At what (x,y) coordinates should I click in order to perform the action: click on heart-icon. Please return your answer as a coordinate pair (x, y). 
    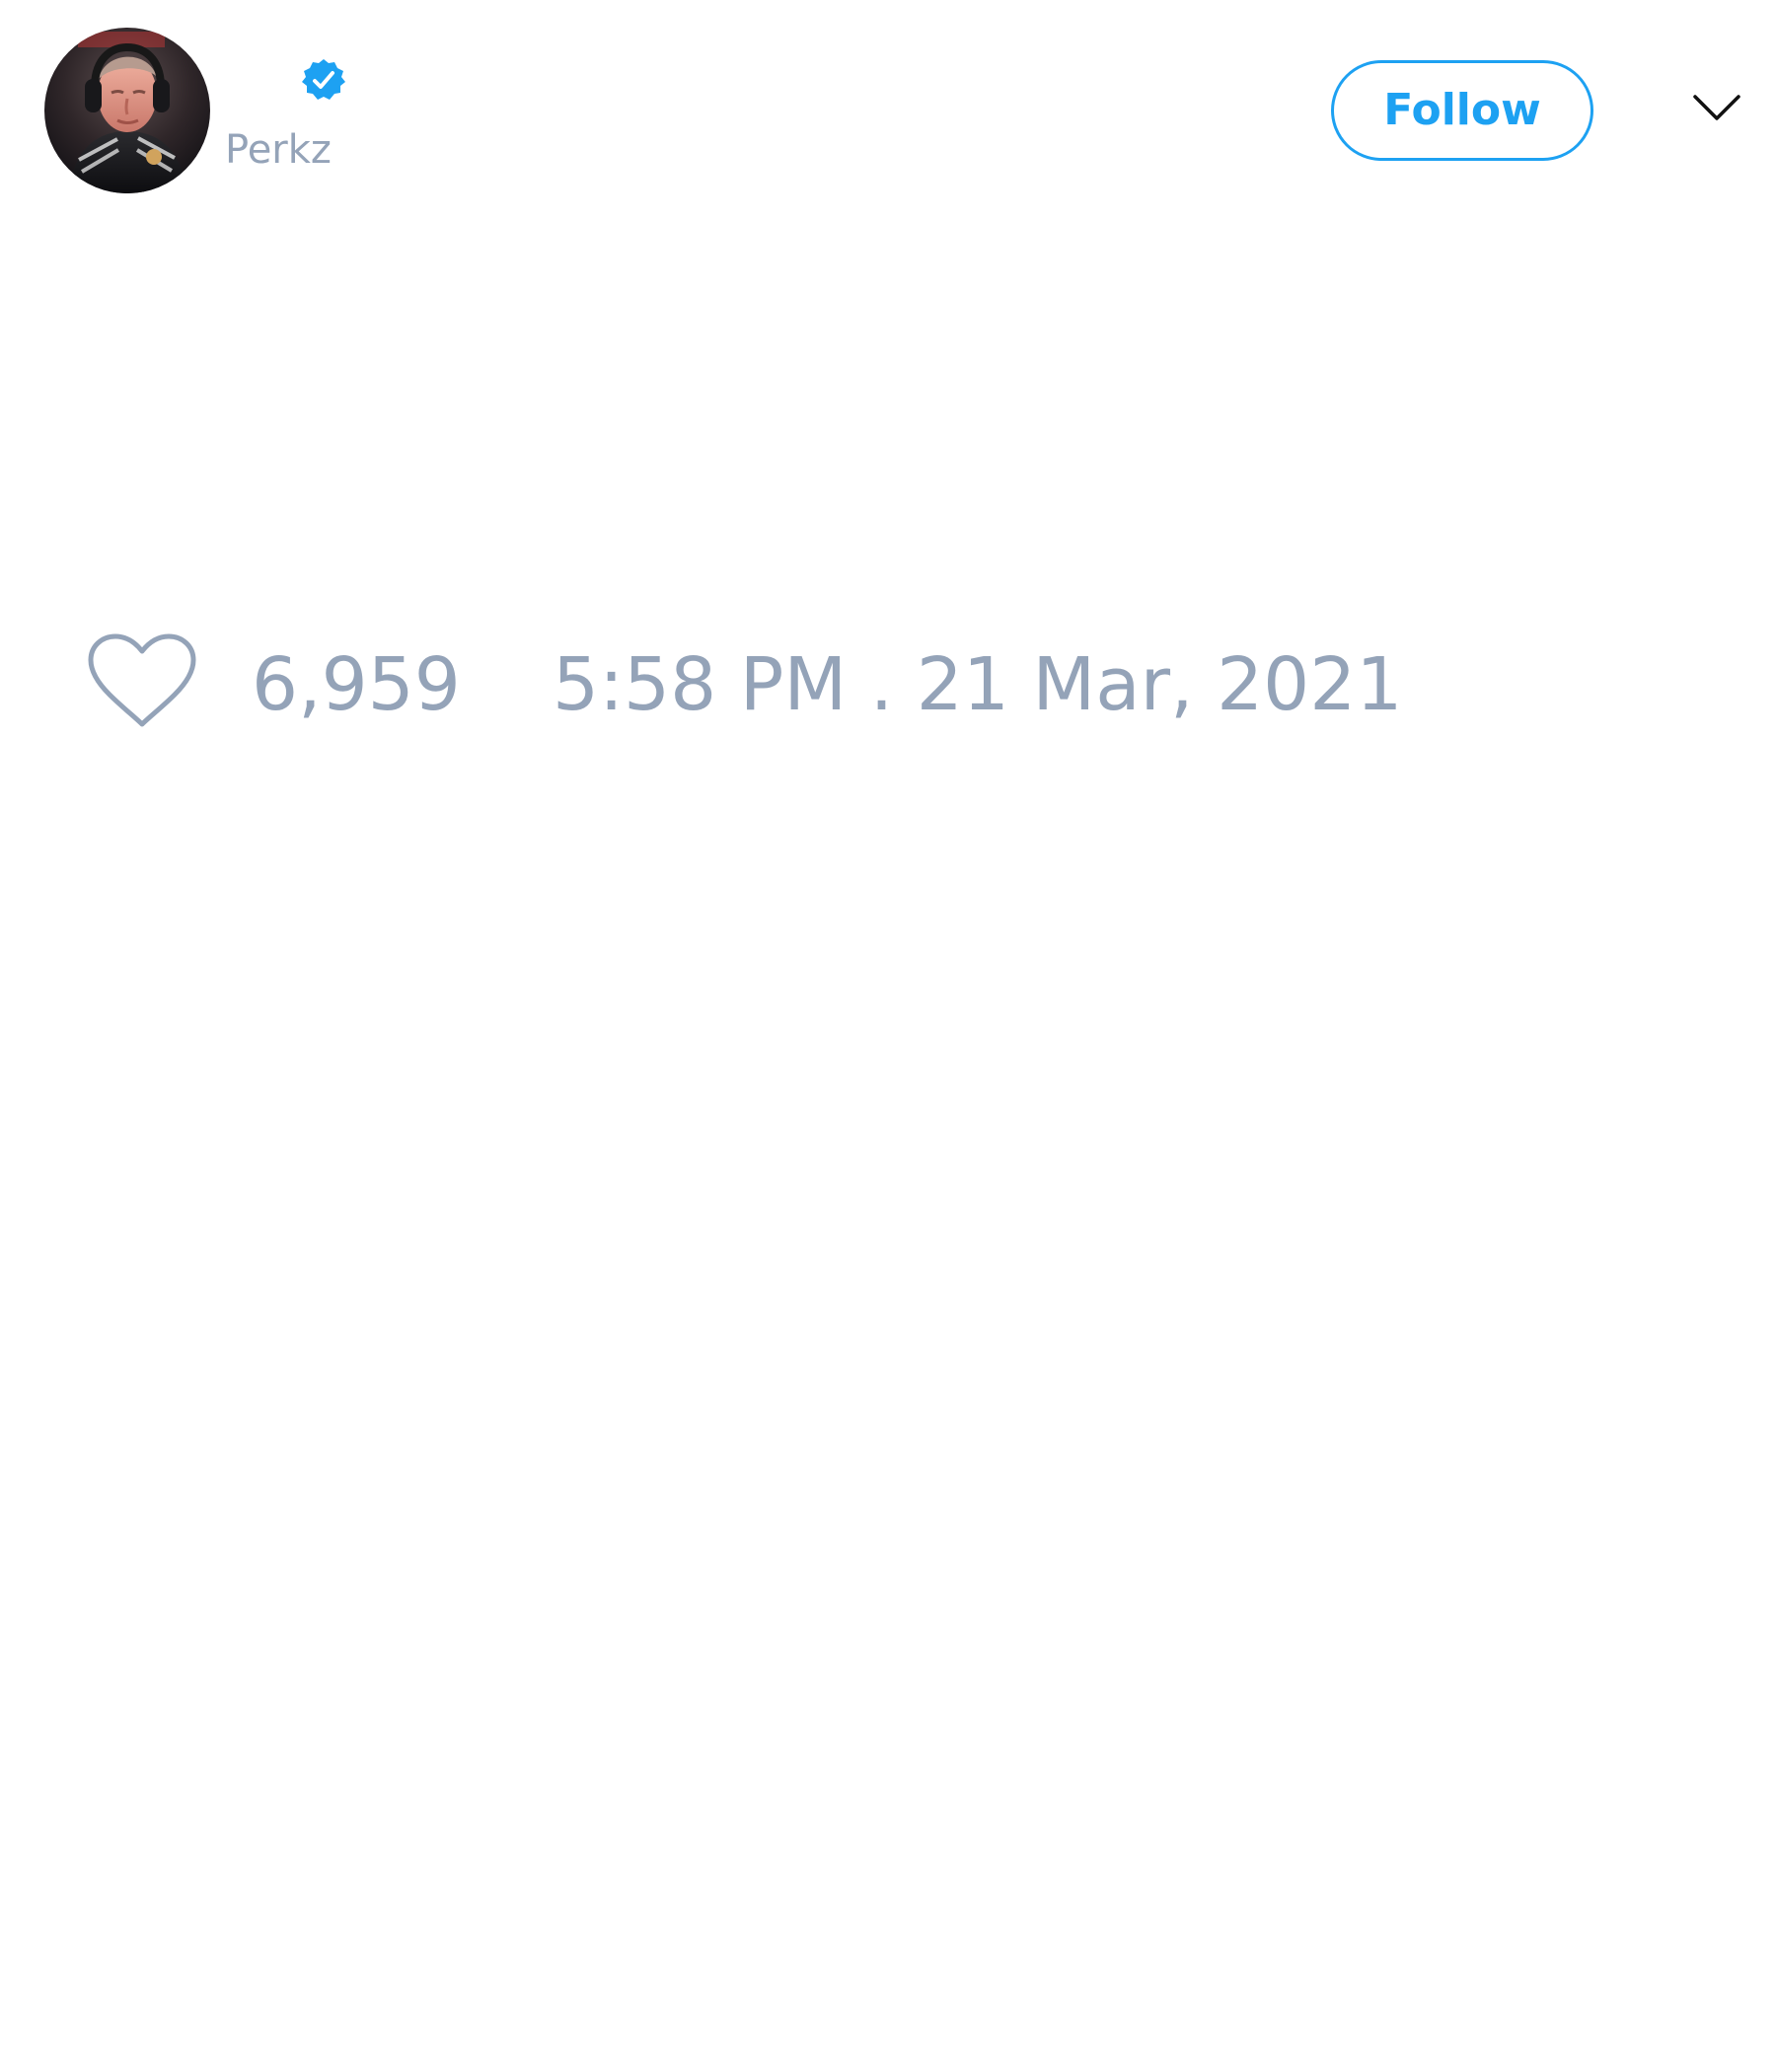
    Looking at the image, I should click on (142, 681).